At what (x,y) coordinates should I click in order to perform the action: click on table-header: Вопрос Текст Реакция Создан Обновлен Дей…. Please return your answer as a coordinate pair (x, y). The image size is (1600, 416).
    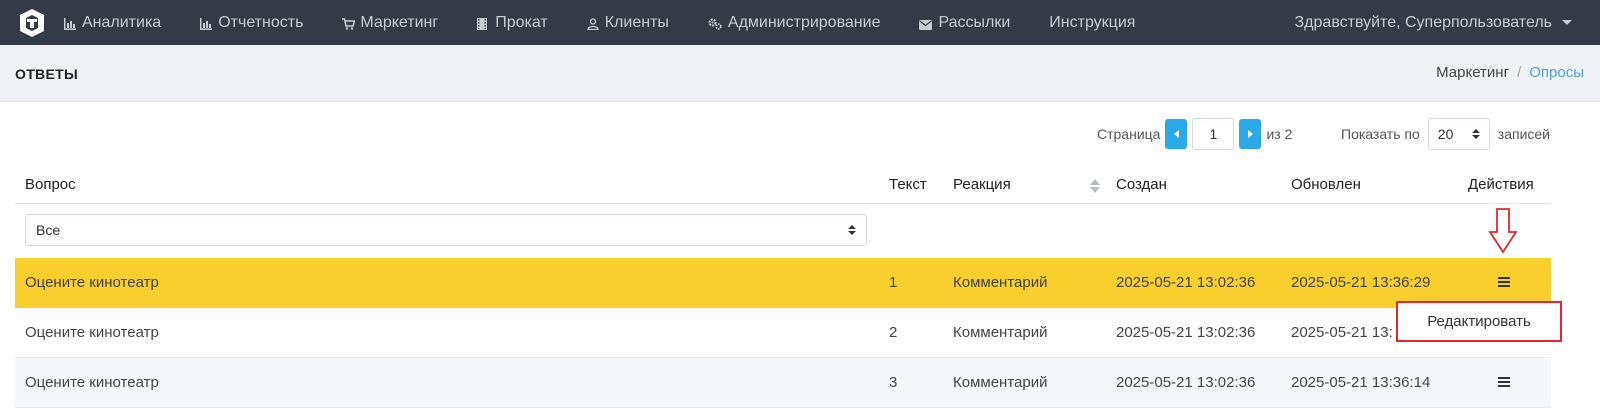
    Looking at the image, I should click on (783, 184).